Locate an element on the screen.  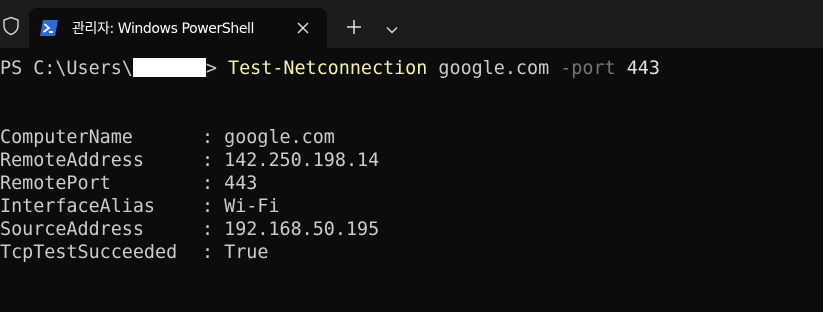
prompt-suffix: > is located at coordinates (211, 68).